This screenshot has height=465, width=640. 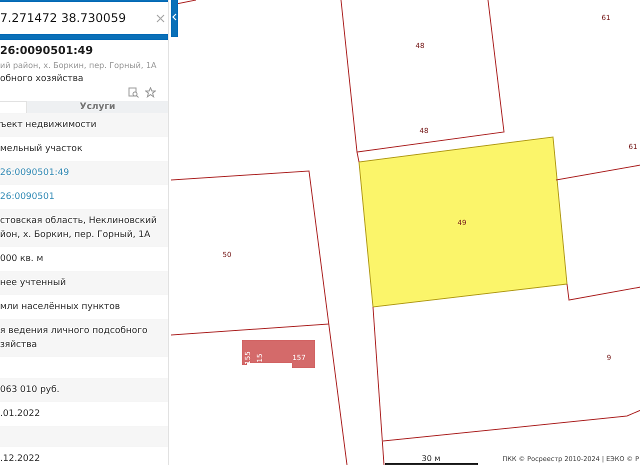 I want to click on property-row: я ведения личного подсобного зяйства, so click(x=84, y=338).